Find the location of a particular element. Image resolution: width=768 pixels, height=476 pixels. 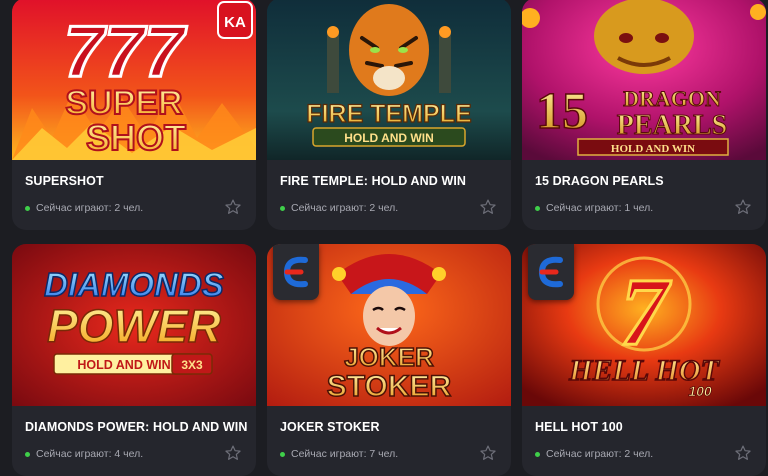

art-text: DRAGON is located at coordinates (672, 98).